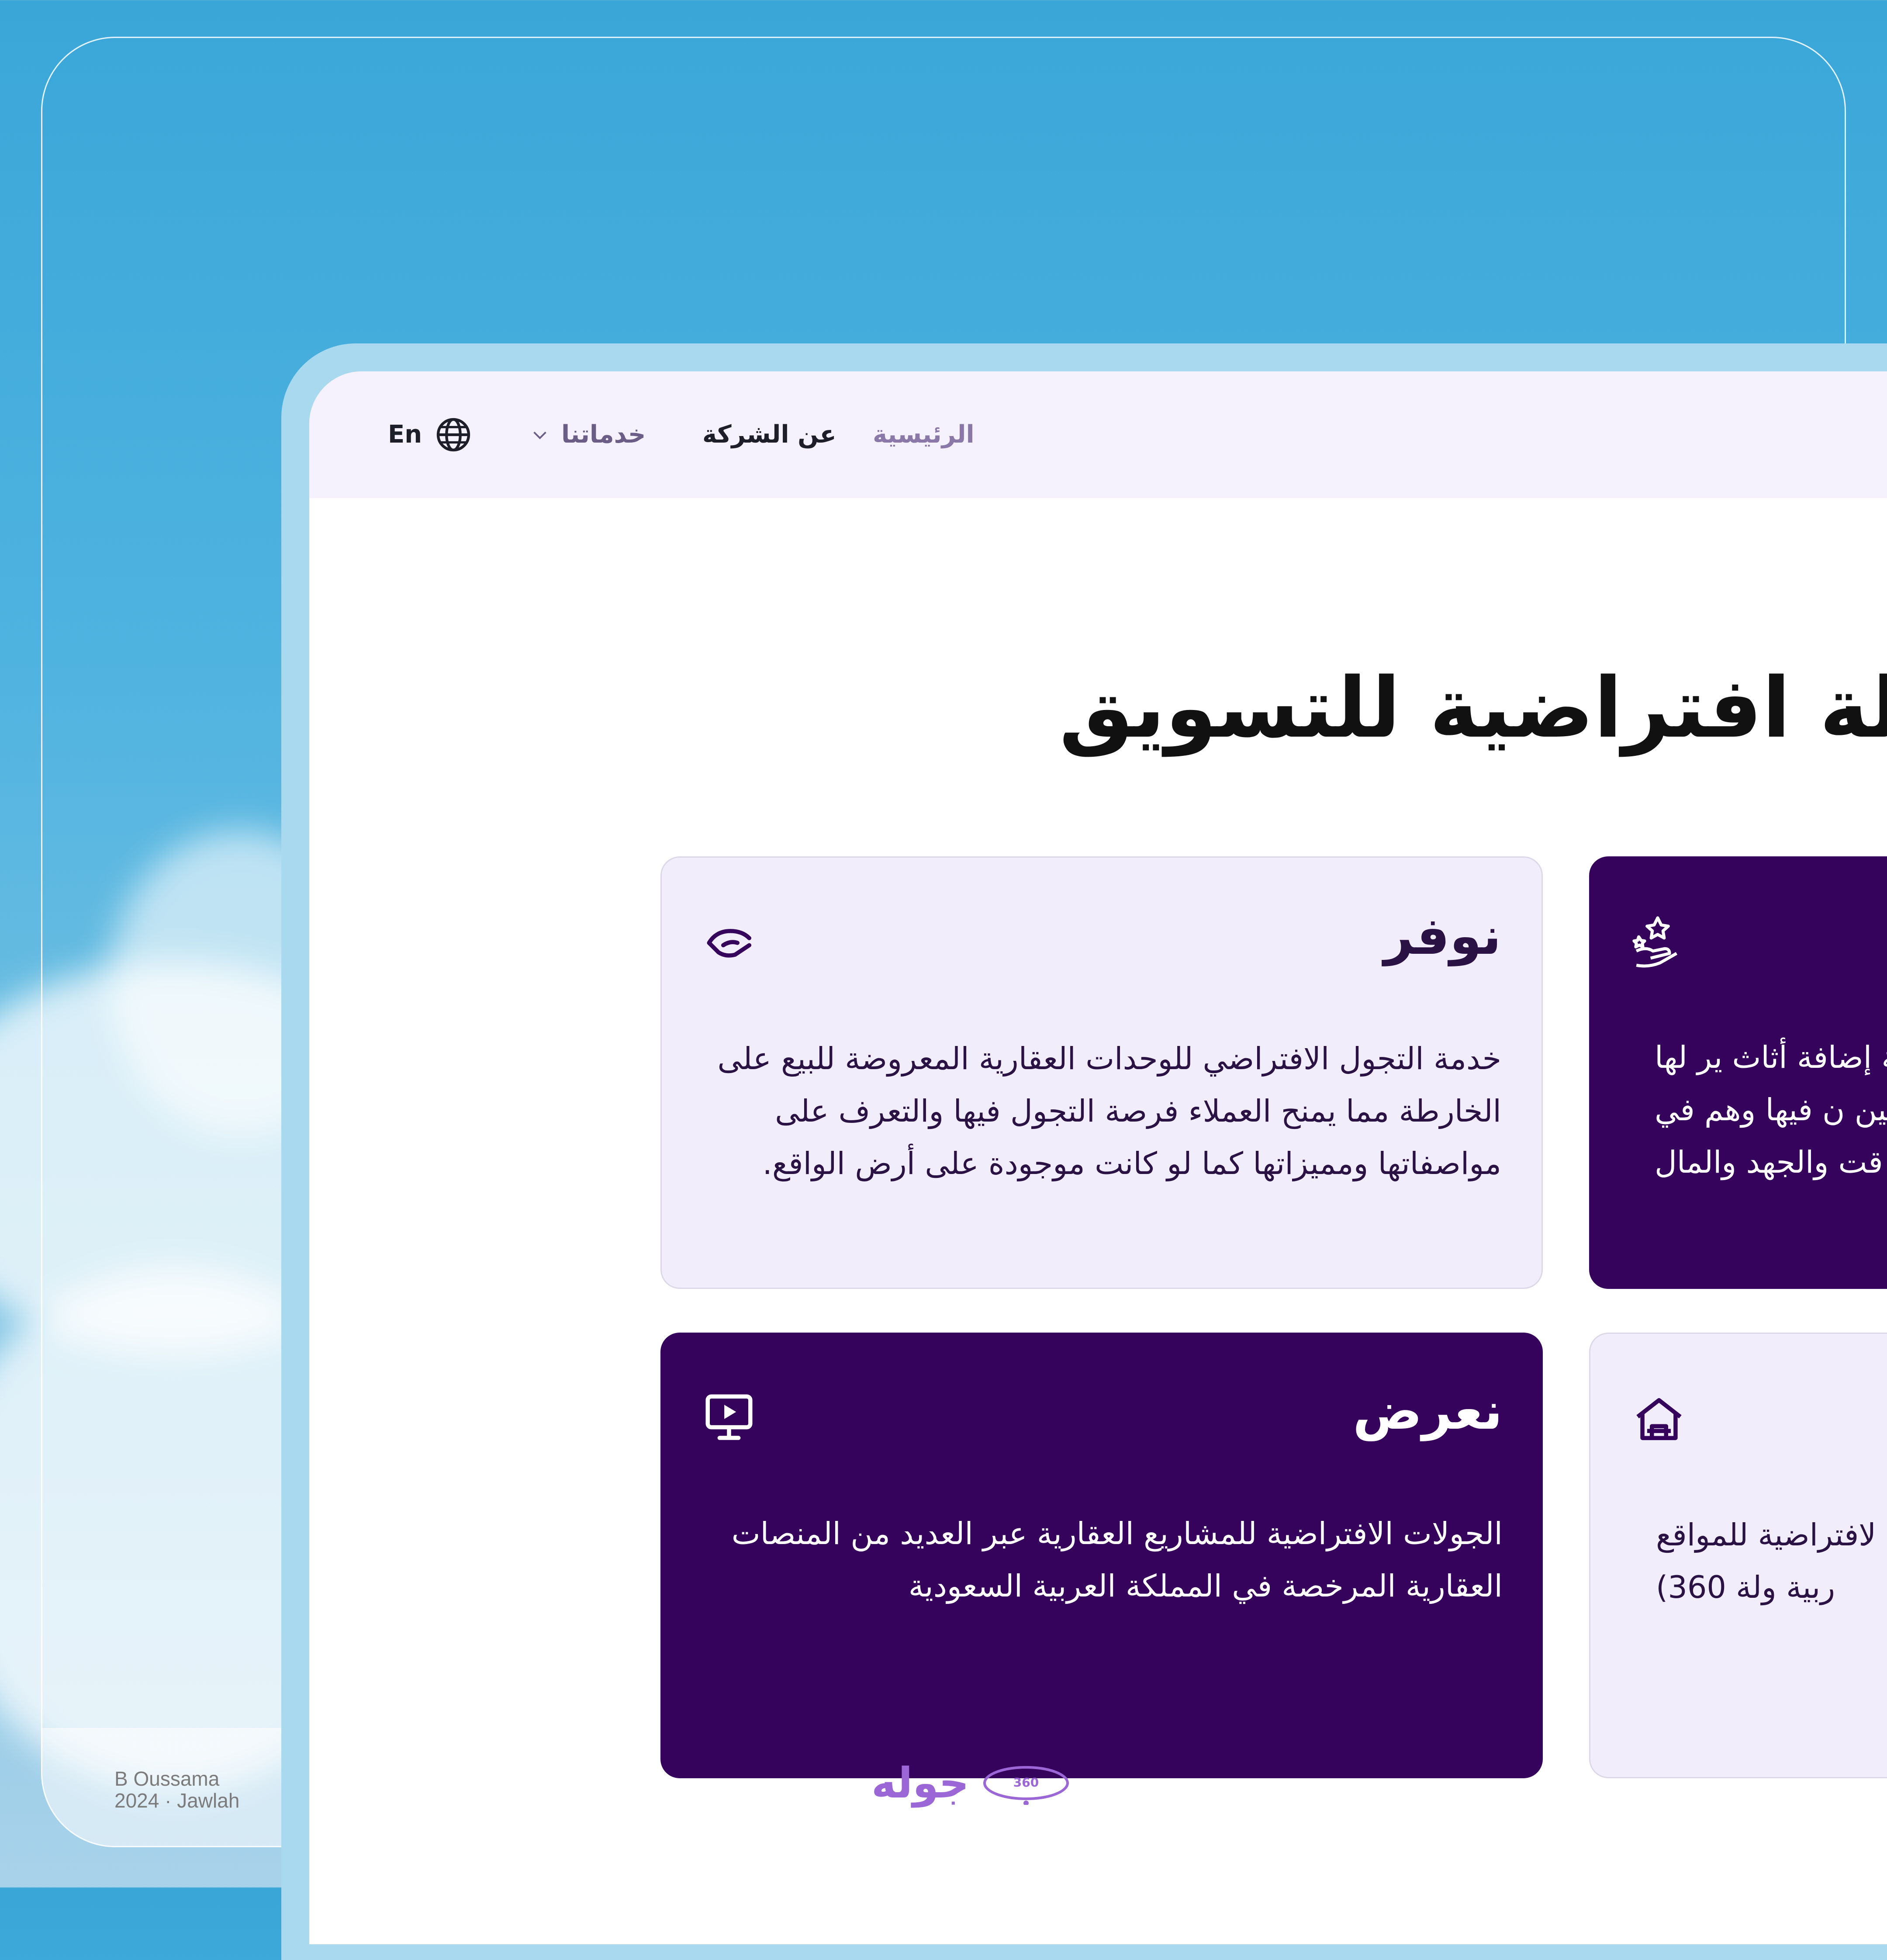 This screenshot has height=1960, width=1887. Describe the element at coordinates (920, 1783) in the screenshot. I see `logo-text: جوله` at that location.